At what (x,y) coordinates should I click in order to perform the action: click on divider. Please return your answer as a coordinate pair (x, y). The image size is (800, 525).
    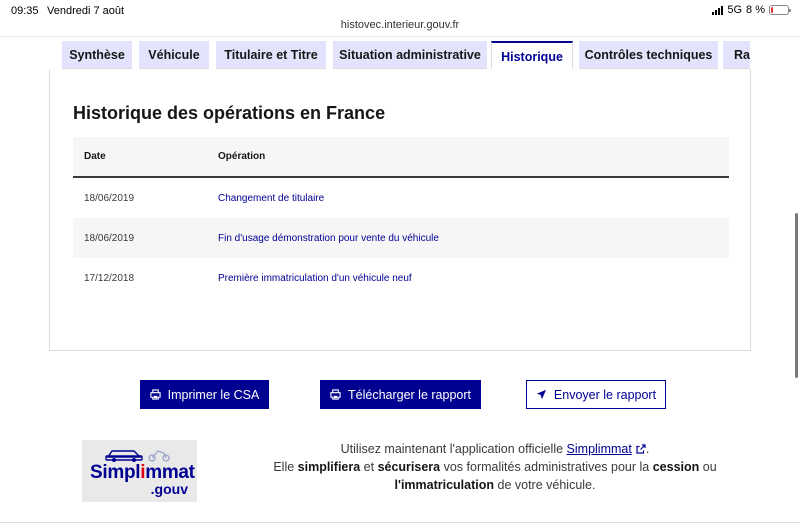
    Looking at the image, I should click on (400, 36).